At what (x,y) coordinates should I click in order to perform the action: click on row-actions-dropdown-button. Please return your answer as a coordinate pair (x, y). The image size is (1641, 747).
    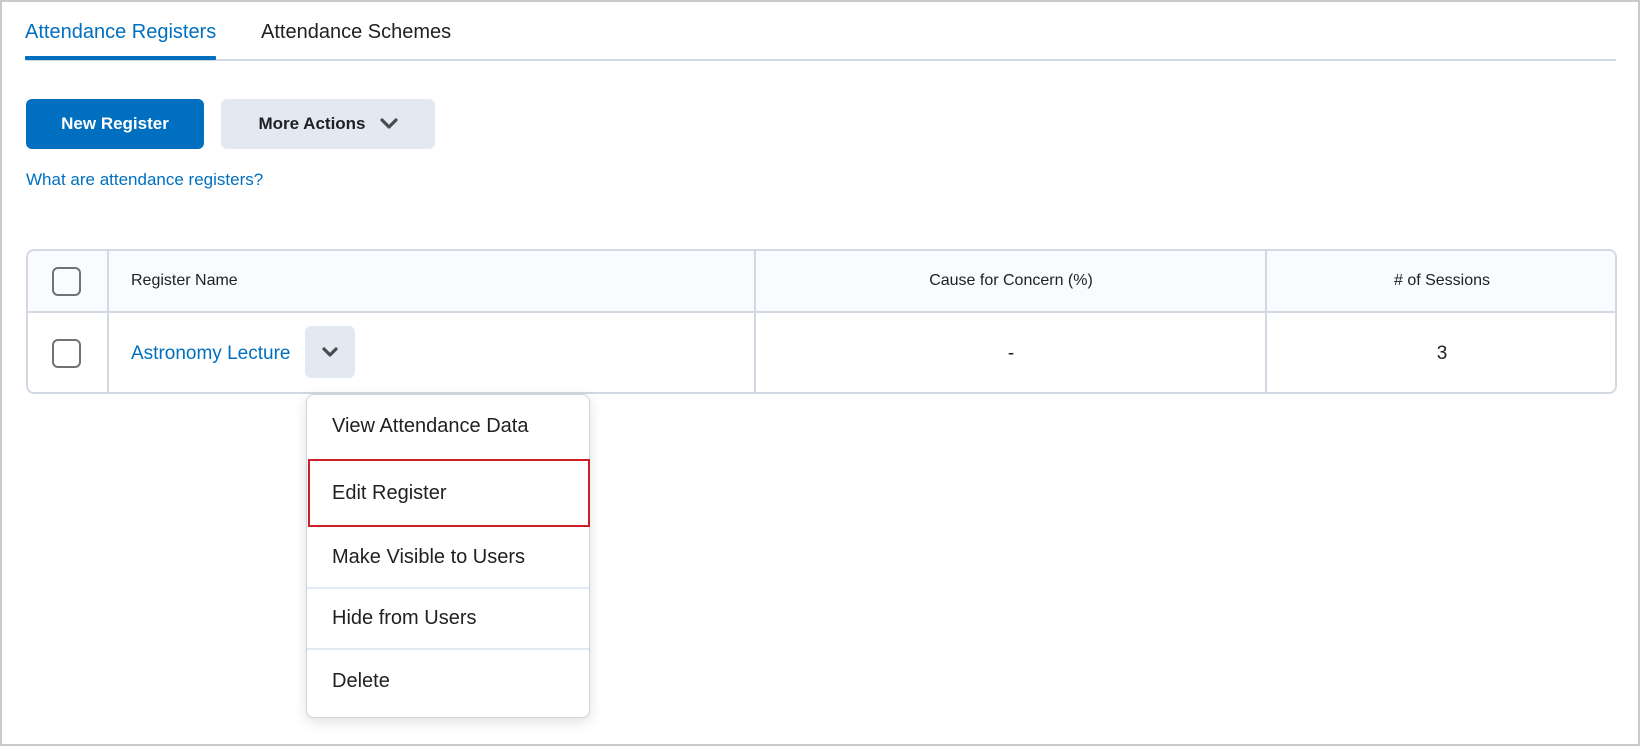
    Looking at the image, I should click on (330, 352).